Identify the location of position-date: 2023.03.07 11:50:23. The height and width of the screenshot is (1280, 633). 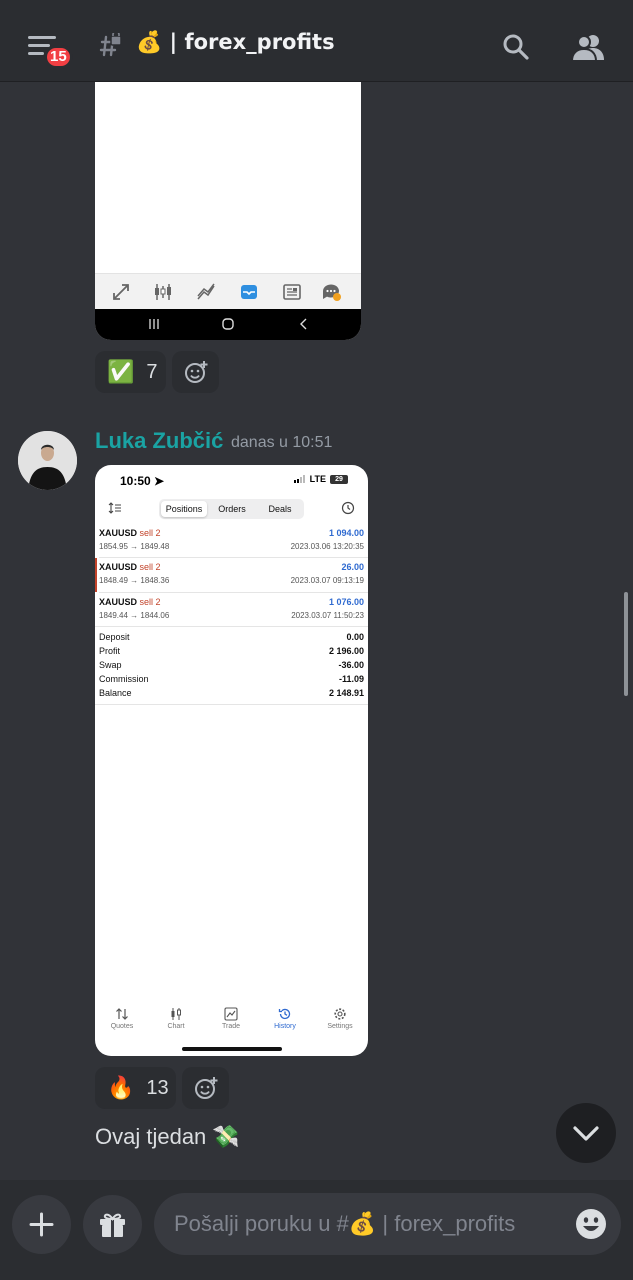
(327, 615).